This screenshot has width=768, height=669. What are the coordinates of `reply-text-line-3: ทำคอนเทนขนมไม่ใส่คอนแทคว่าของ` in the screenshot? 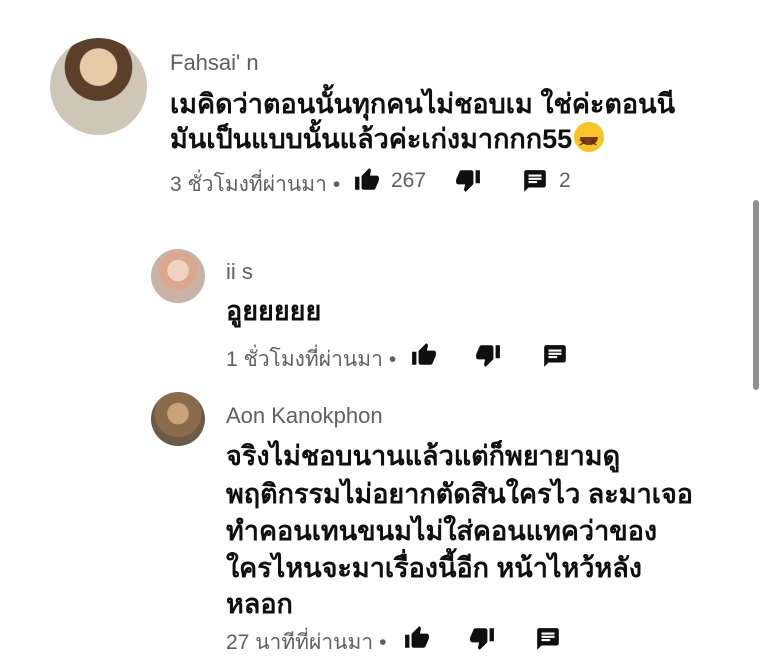 It's located at (442, 531).